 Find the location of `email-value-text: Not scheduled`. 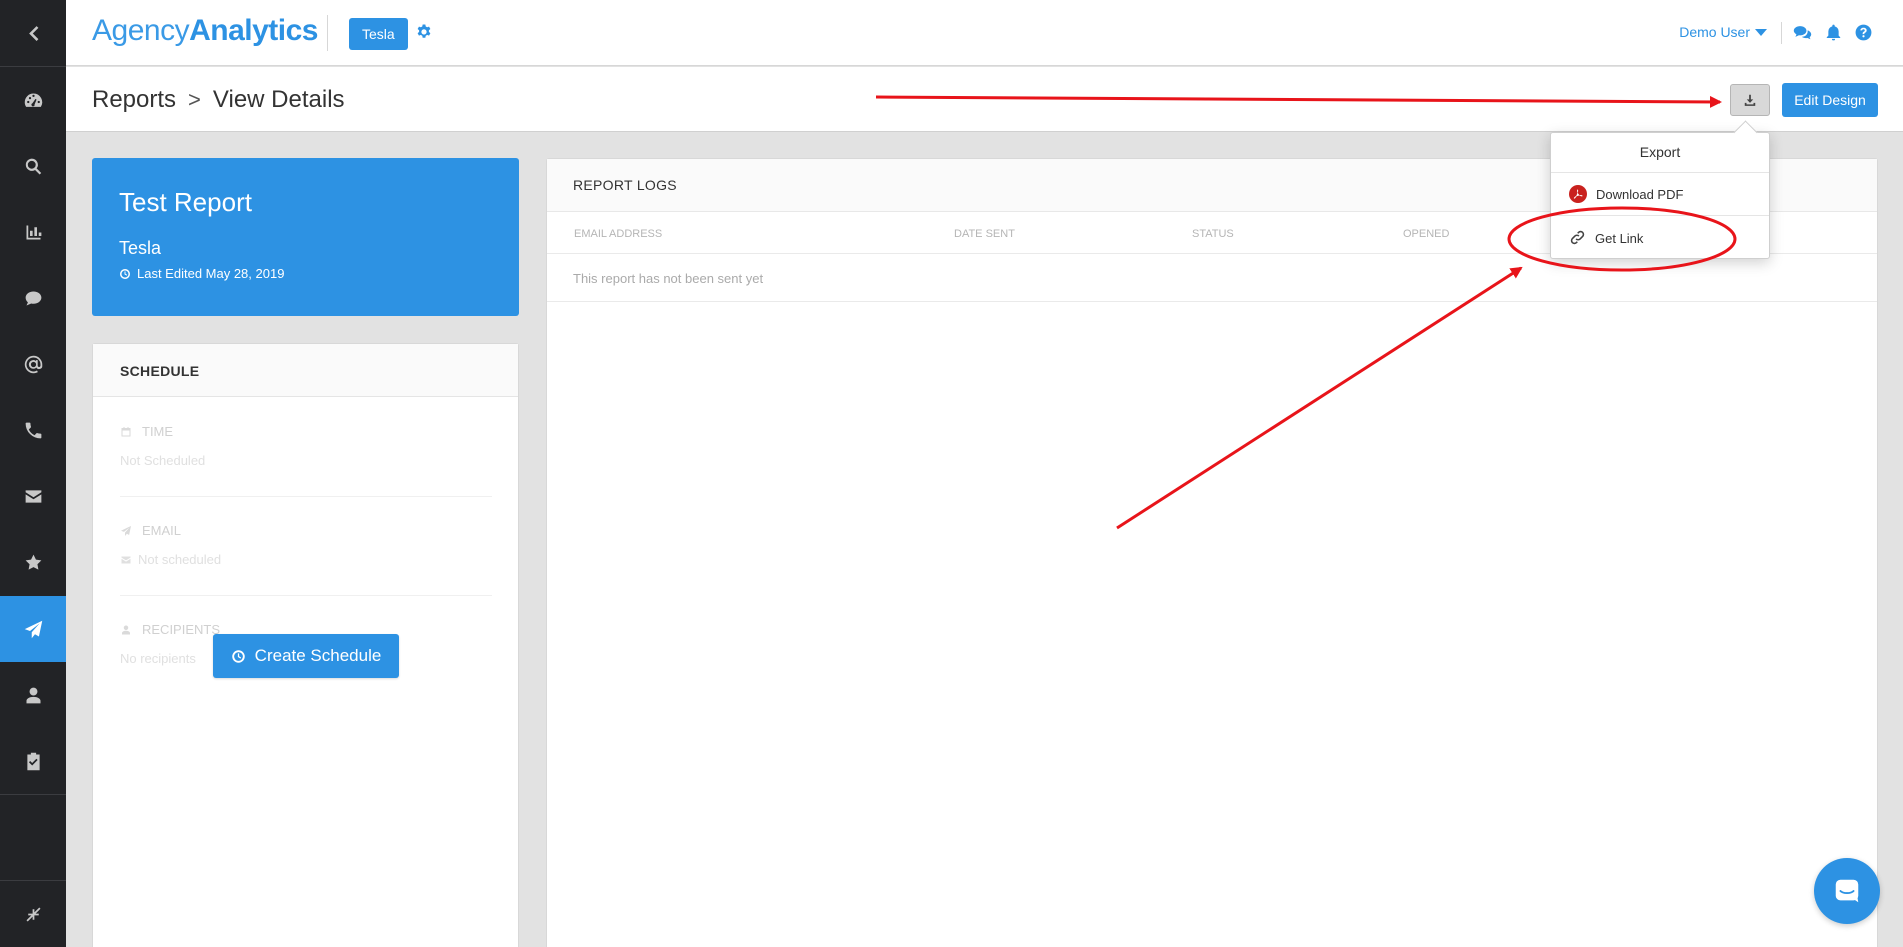

email-value-text: Not scheduled is located at coordinates (180, 559).